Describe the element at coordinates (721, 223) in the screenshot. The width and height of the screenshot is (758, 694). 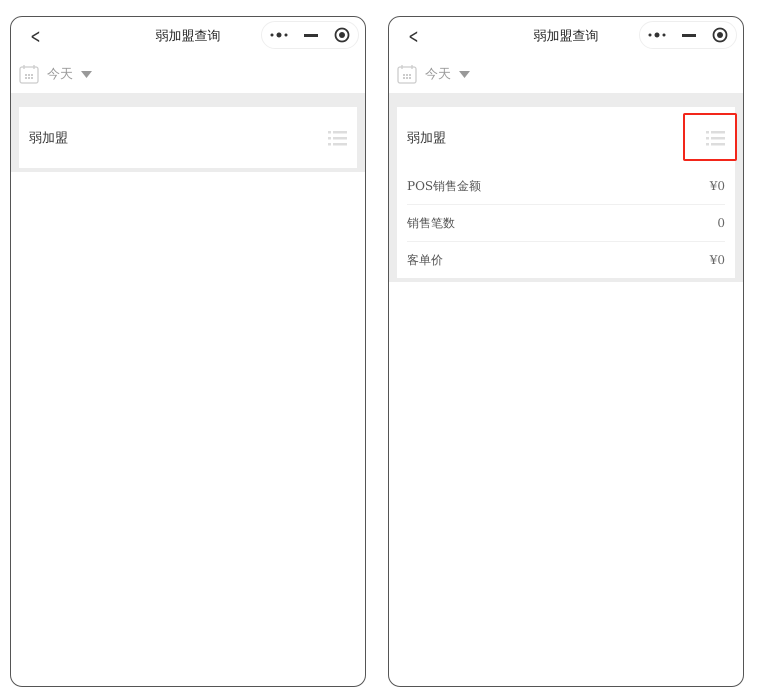
I see `metric-value: 0` at that location.